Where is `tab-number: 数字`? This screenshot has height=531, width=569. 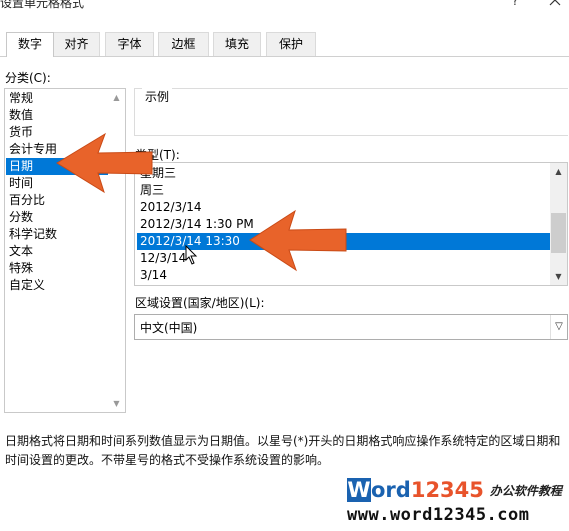 tab-number: 数字 is located at coordinates (30, 44).